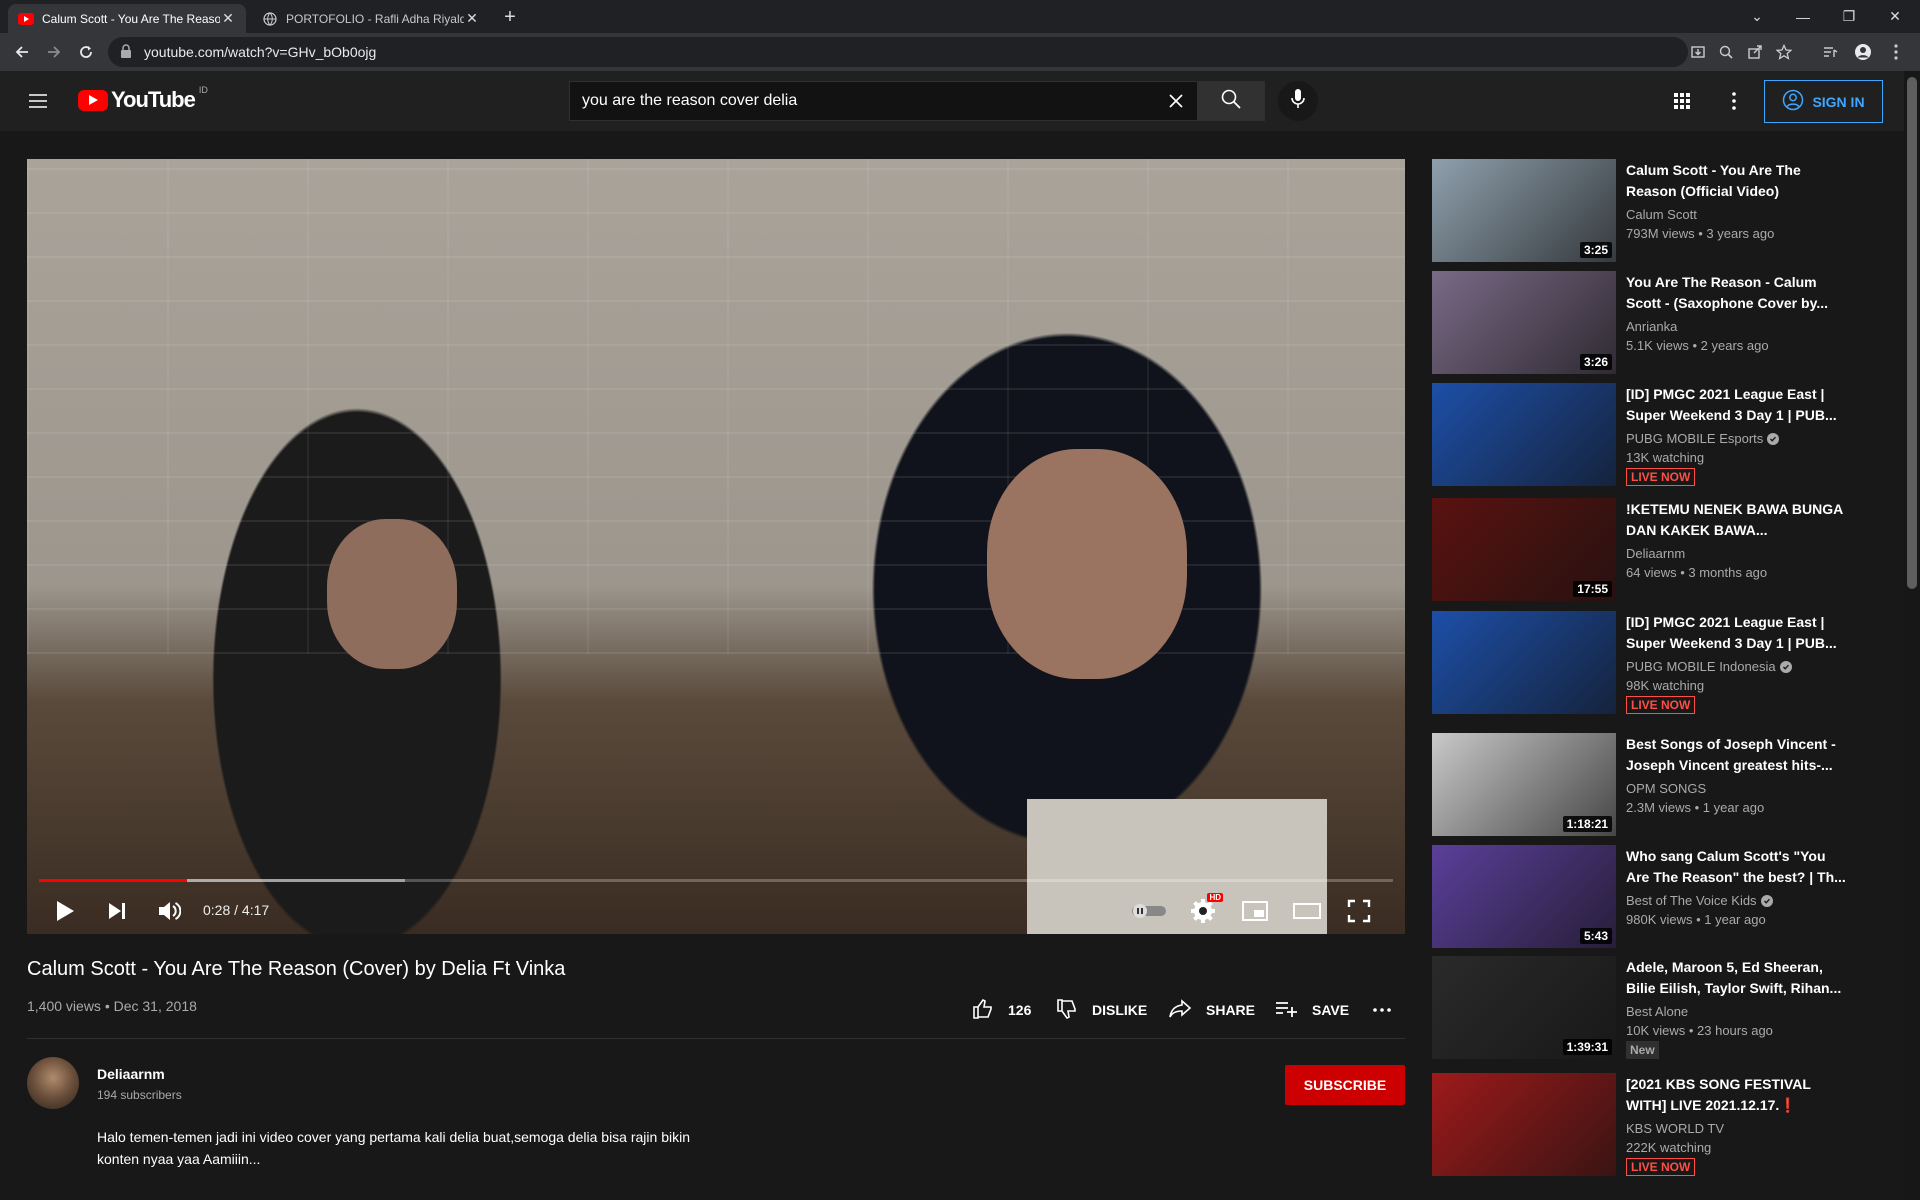 Image resolution: width=1920 pixels, height=1200 pixels. I want to click on miniplayer-icon, so click(1255, 911).